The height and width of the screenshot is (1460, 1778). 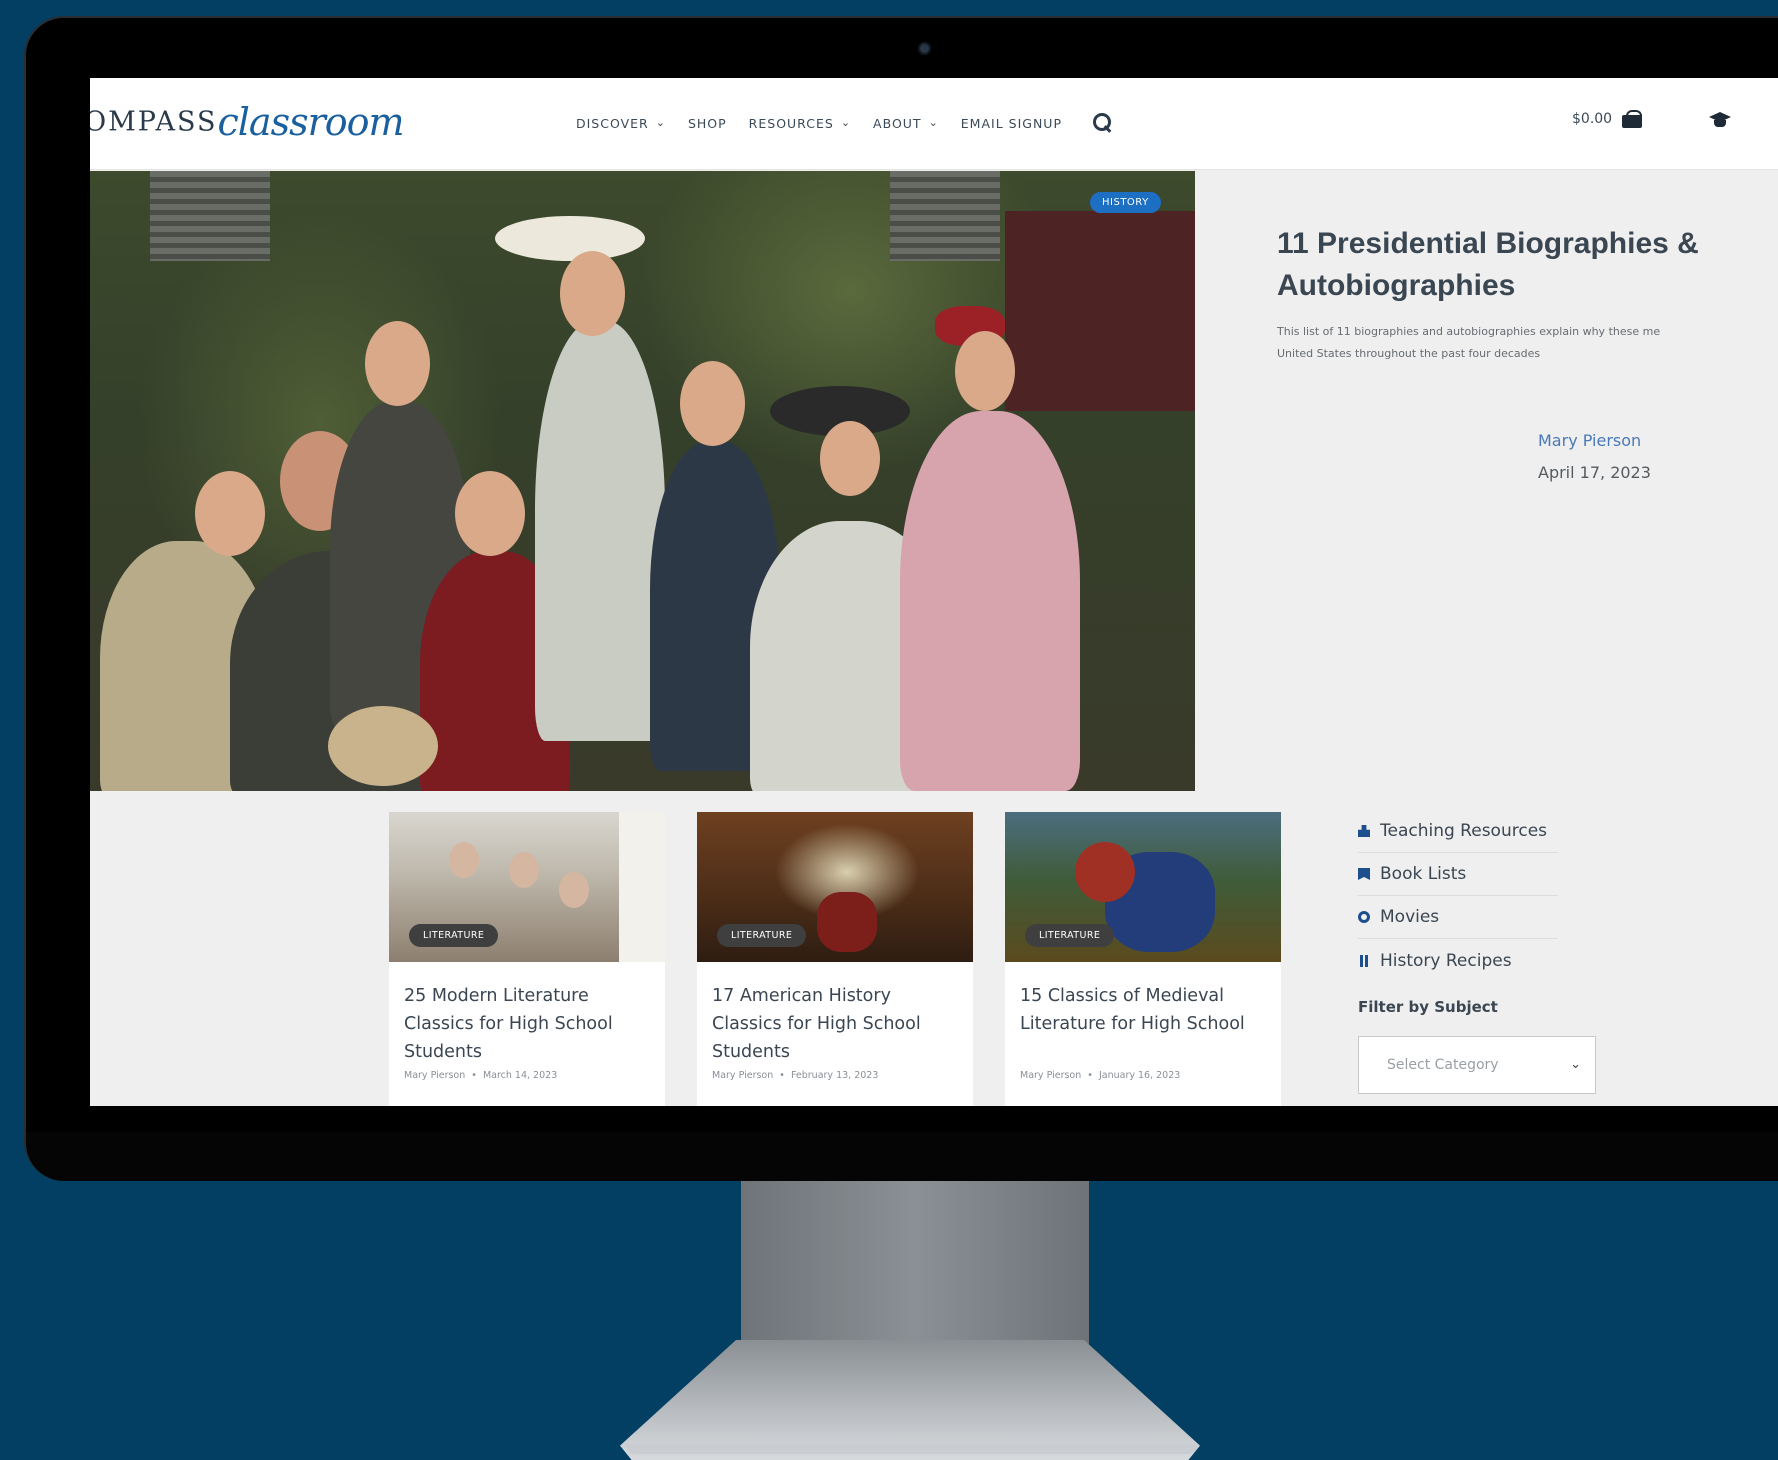 What do you see at coordinates (1103, 123) in the screenshot?
I see `search-icon` at bounding box center [1103, 123].